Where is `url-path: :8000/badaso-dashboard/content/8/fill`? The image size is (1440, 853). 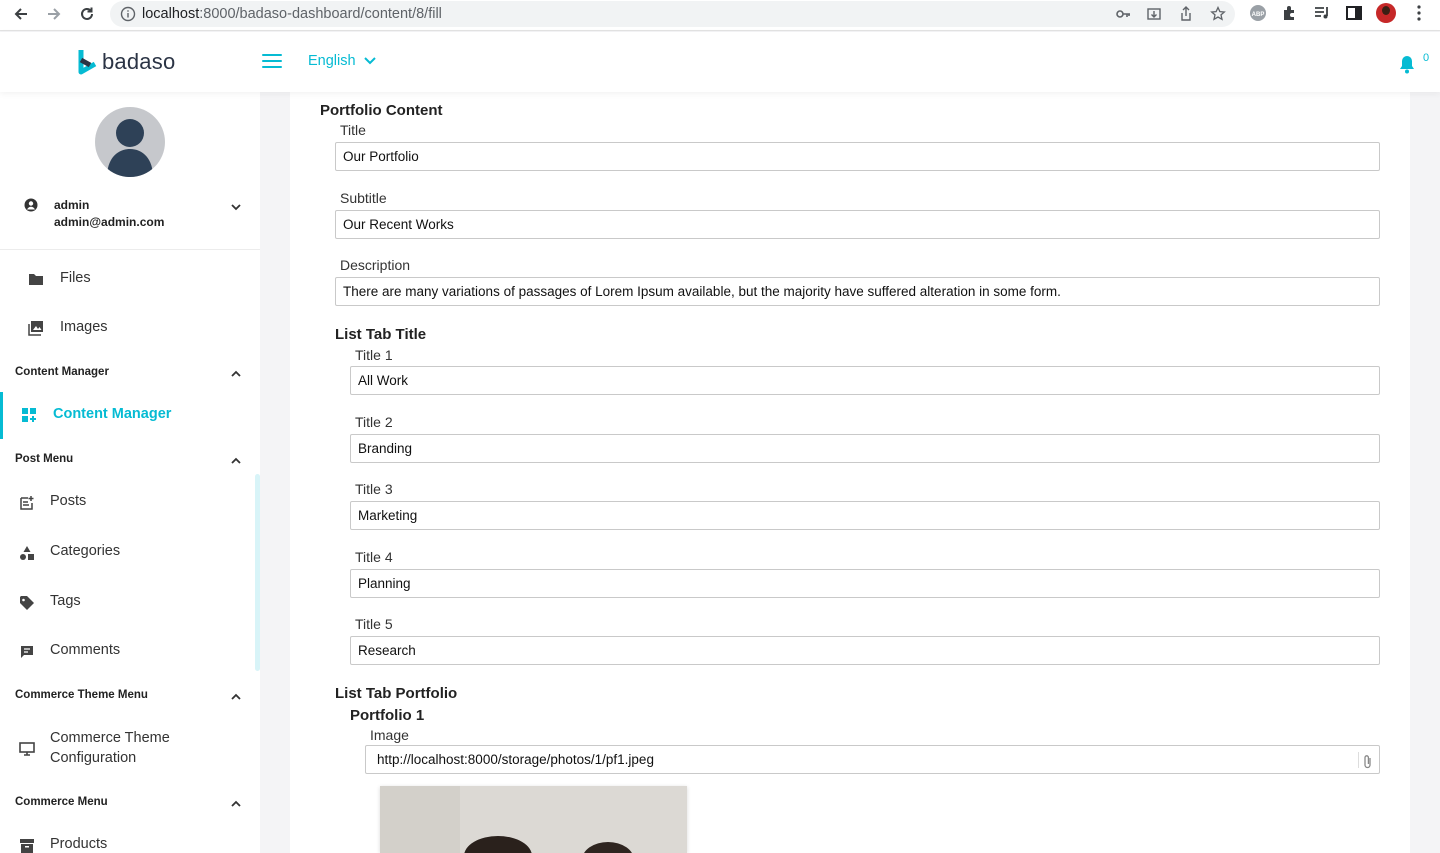
url-path: :8000/badaso-dashboard/content/8/fill is located at coordinates (320, 14).